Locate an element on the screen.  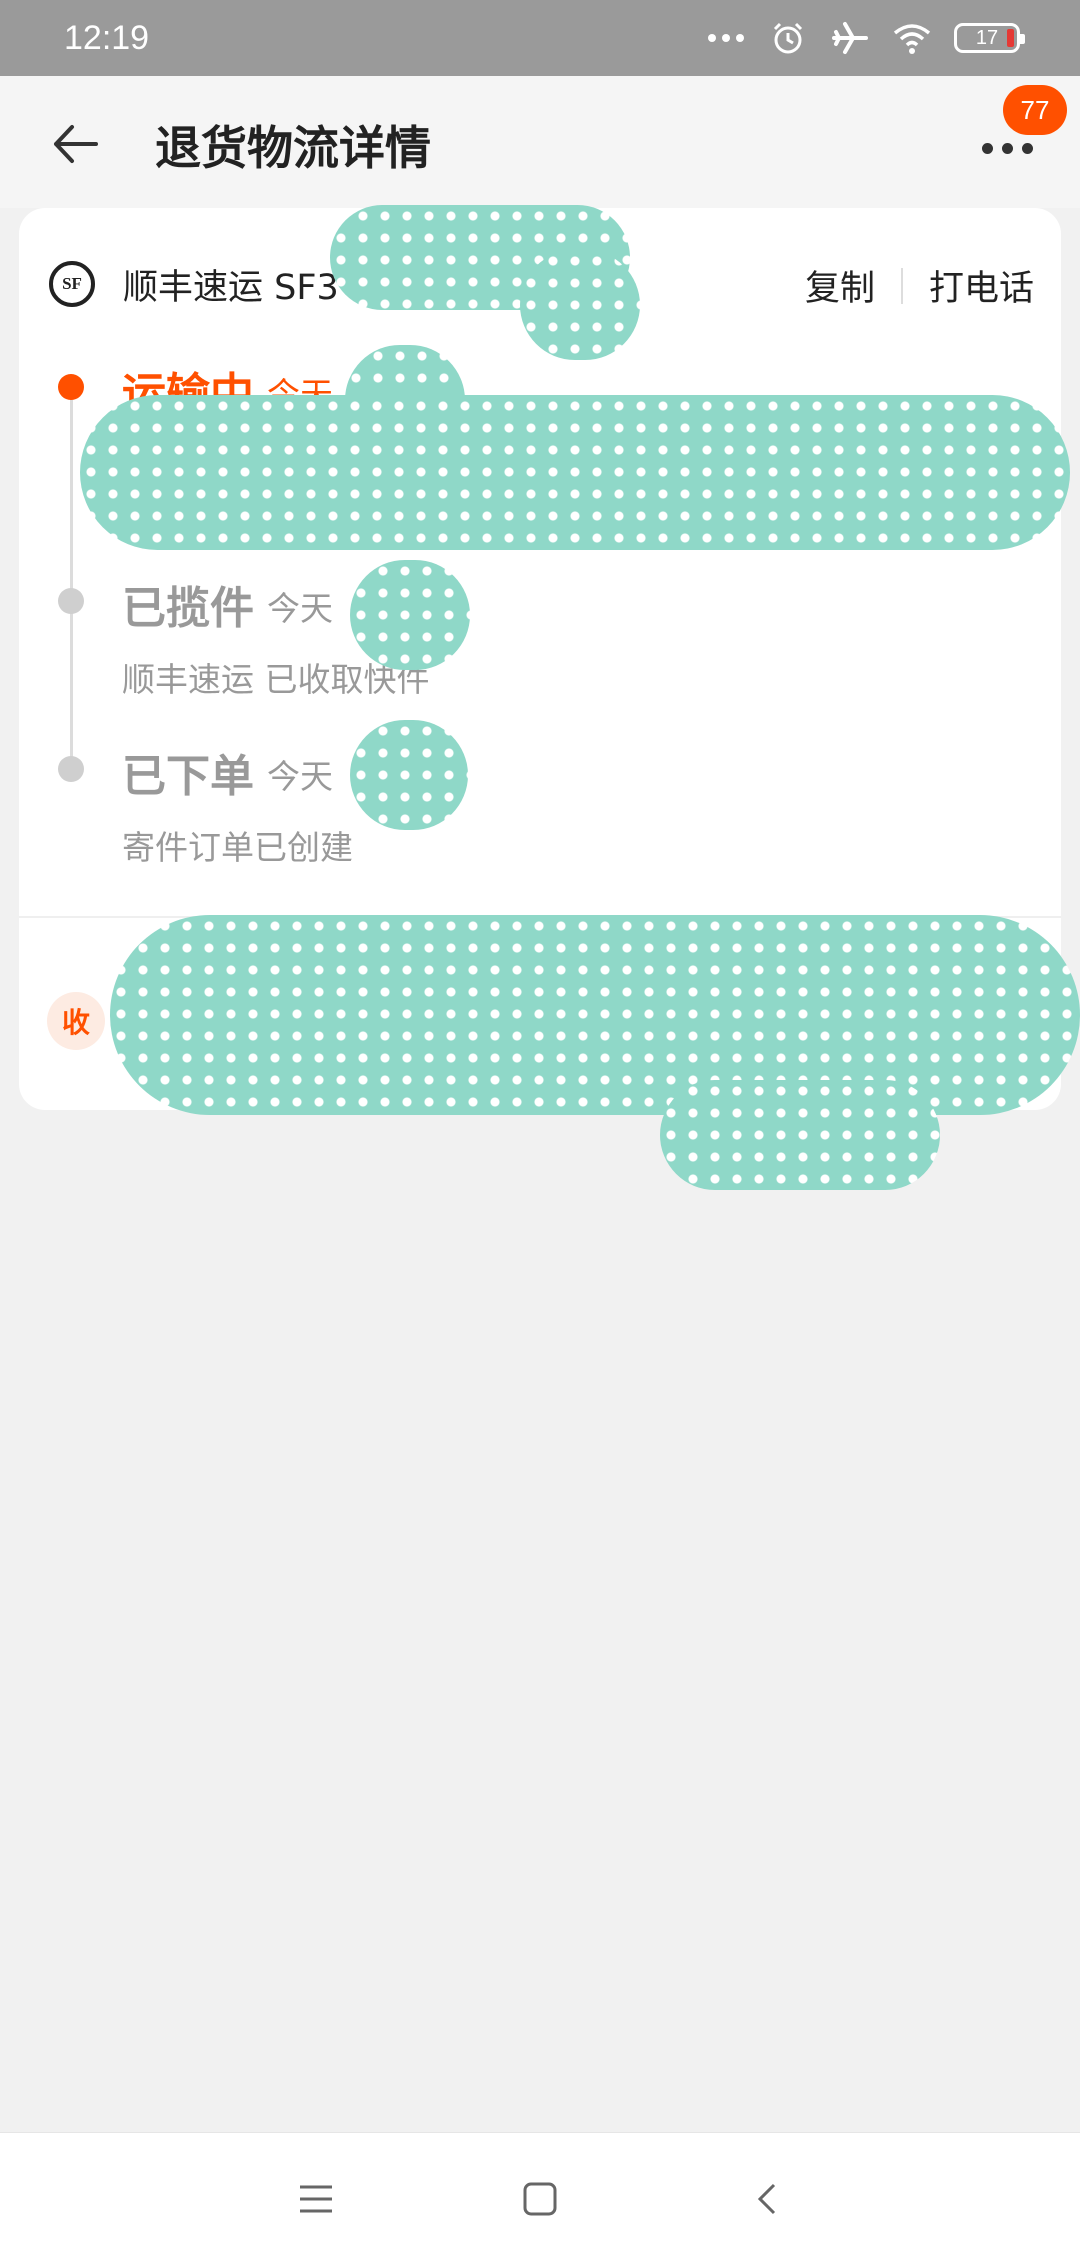
call-button: 打电话 is located at coordinates (981, 285).